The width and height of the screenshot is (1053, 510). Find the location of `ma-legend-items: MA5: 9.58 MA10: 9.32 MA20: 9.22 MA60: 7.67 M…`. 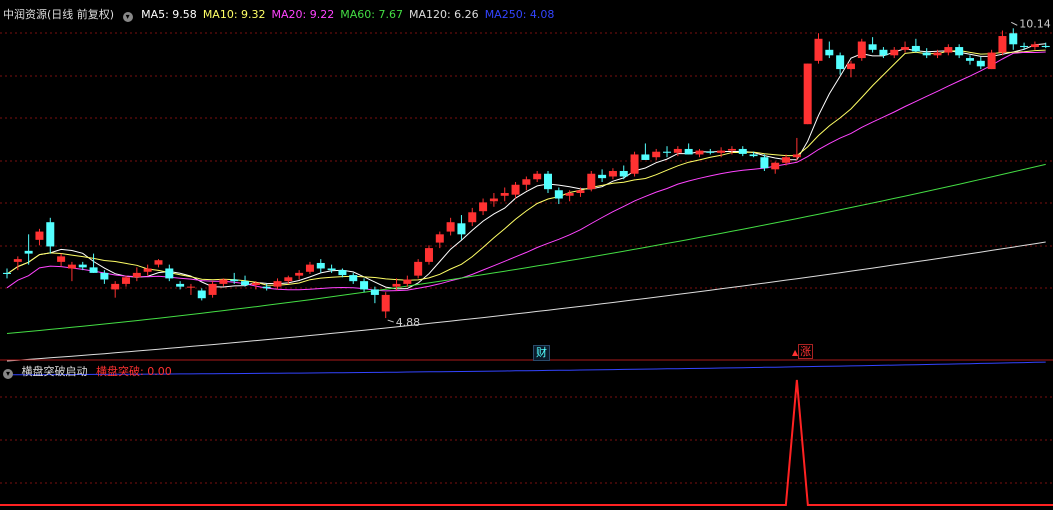

ma-legend-items: MA5: 9.58 MA10: 9.32 MA20: 9.22 MA60: 7.67 M… is located at coordinates (350, 14).